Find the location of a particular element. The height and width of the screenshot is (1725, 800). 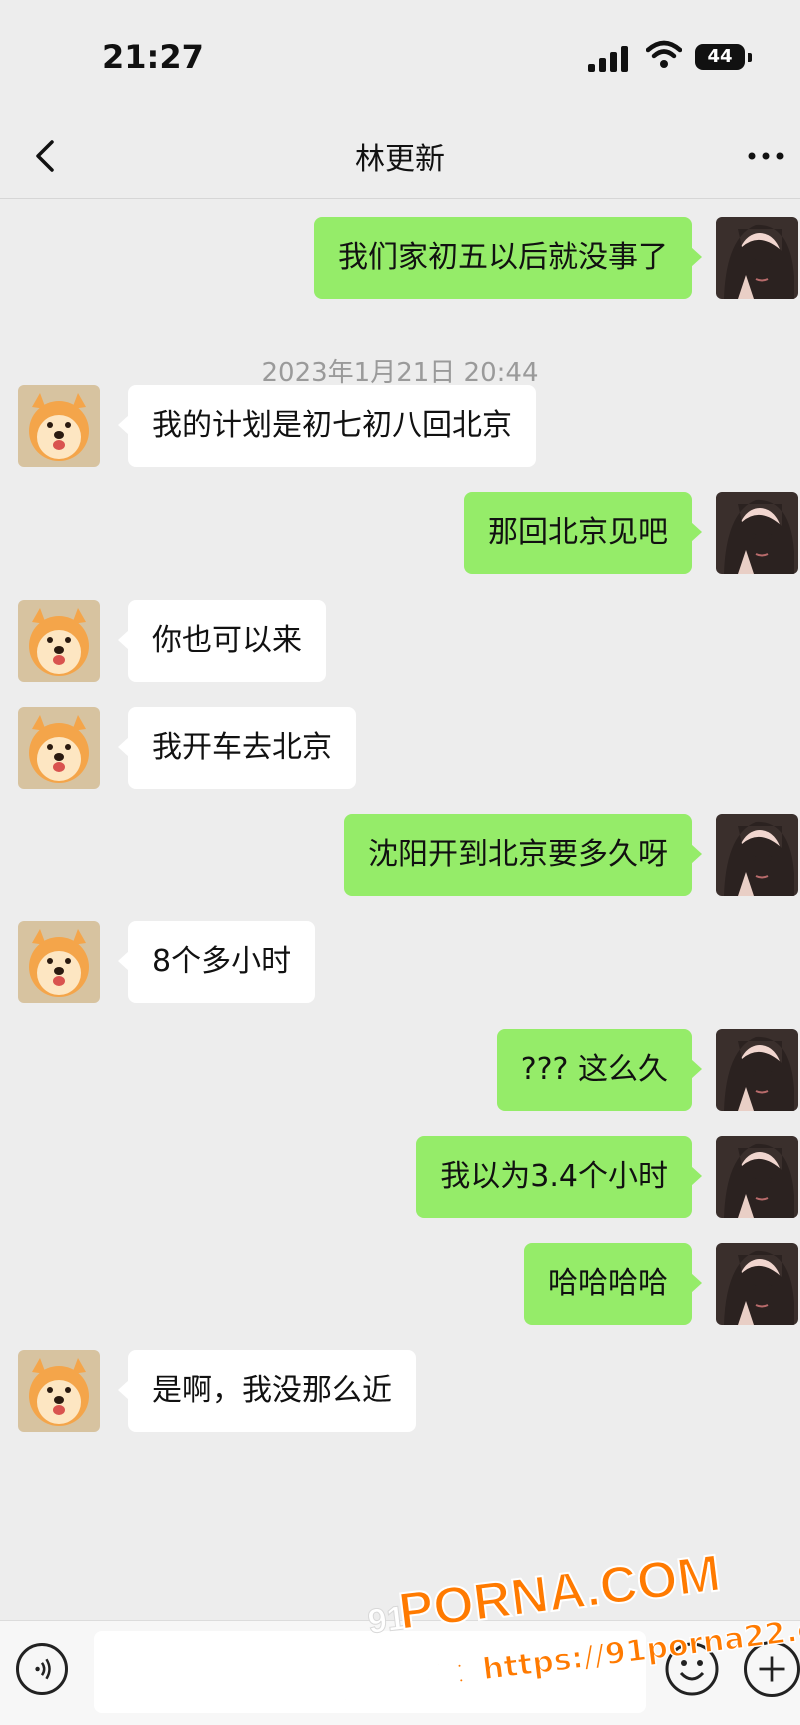

message-bubble: 我们家初五以后就没事了 is located at coordinates (508, 258).